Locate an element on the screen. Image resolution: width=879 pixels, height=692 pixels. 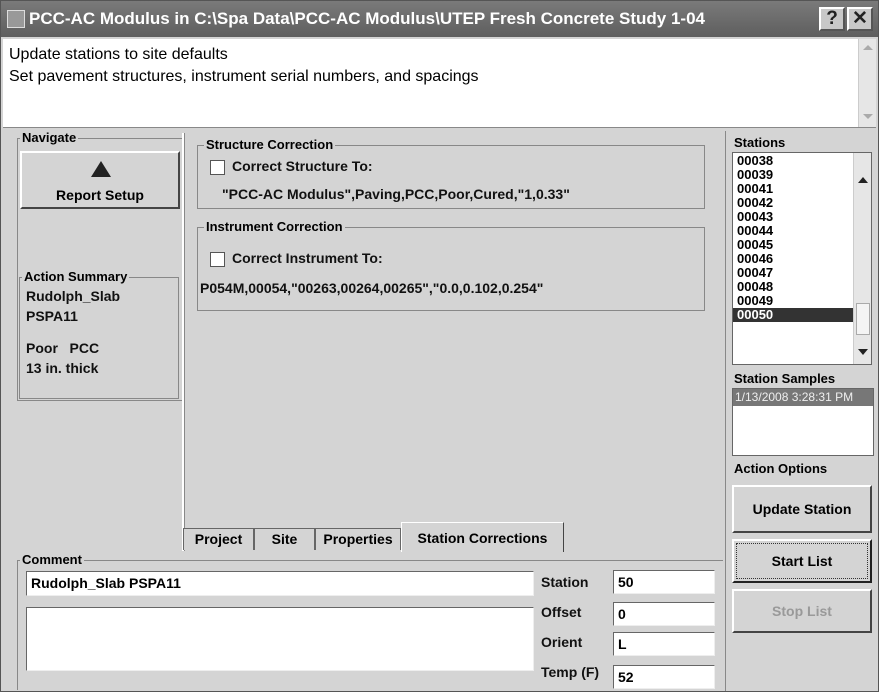
comment-line-input: Rudolph_Slab PSPA11 is located at coordinates (280, 583).